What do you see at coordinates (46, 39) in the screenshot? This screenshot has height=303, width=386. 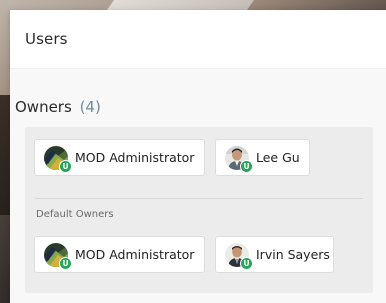 I see `panel-title: Users` at bounding box center [46, 39].